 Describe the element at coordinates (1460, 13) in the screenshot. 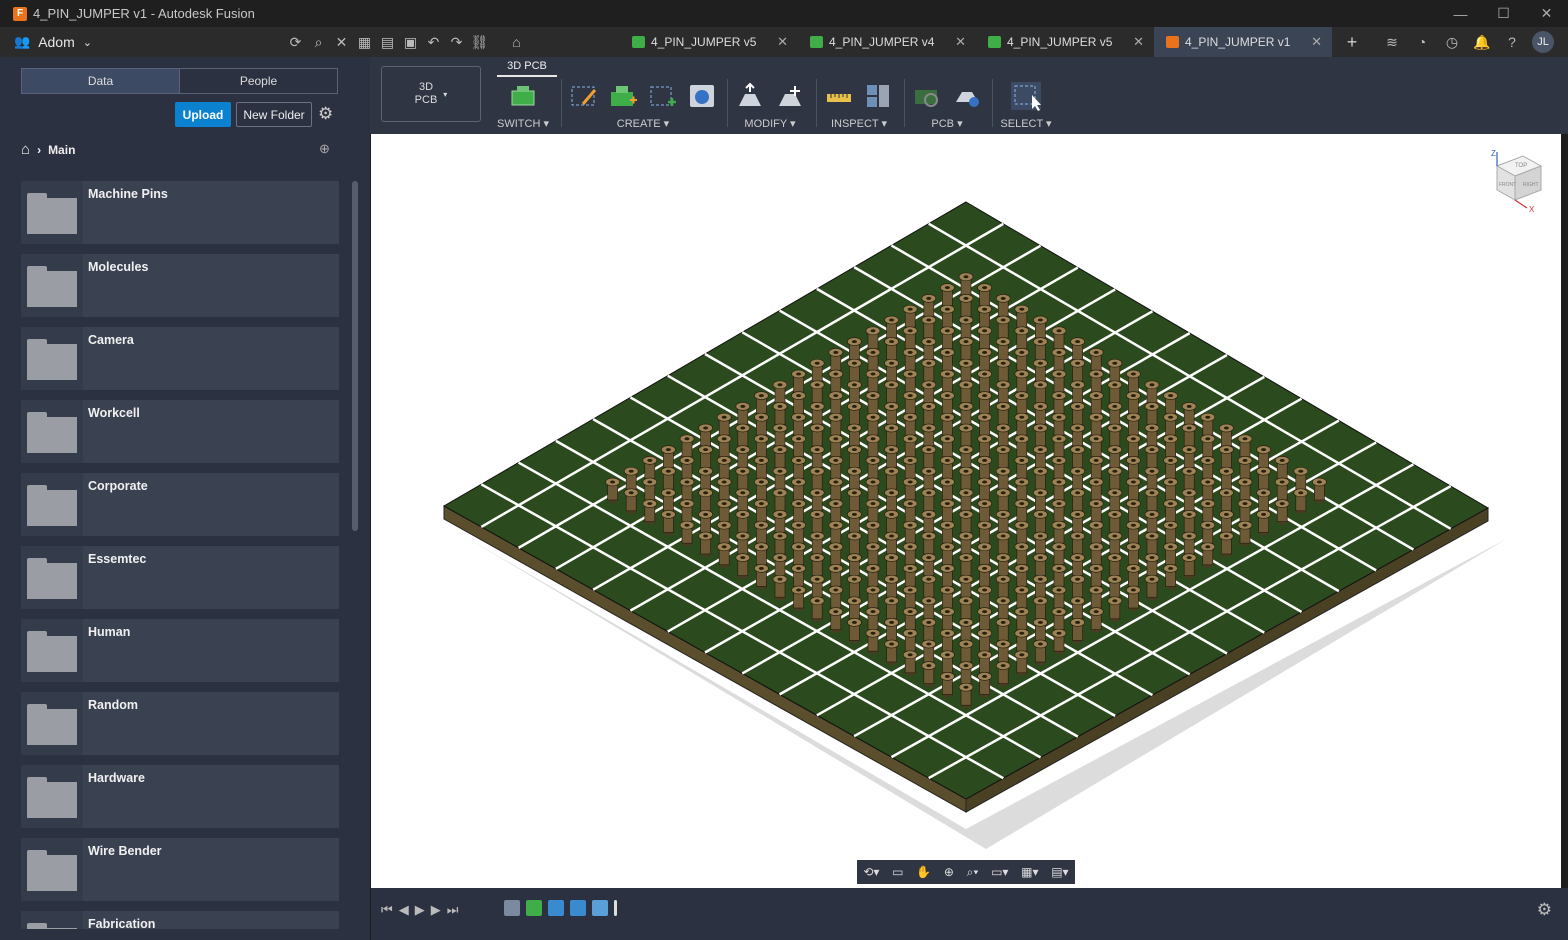

I see `minimize-icon: —` at that location.